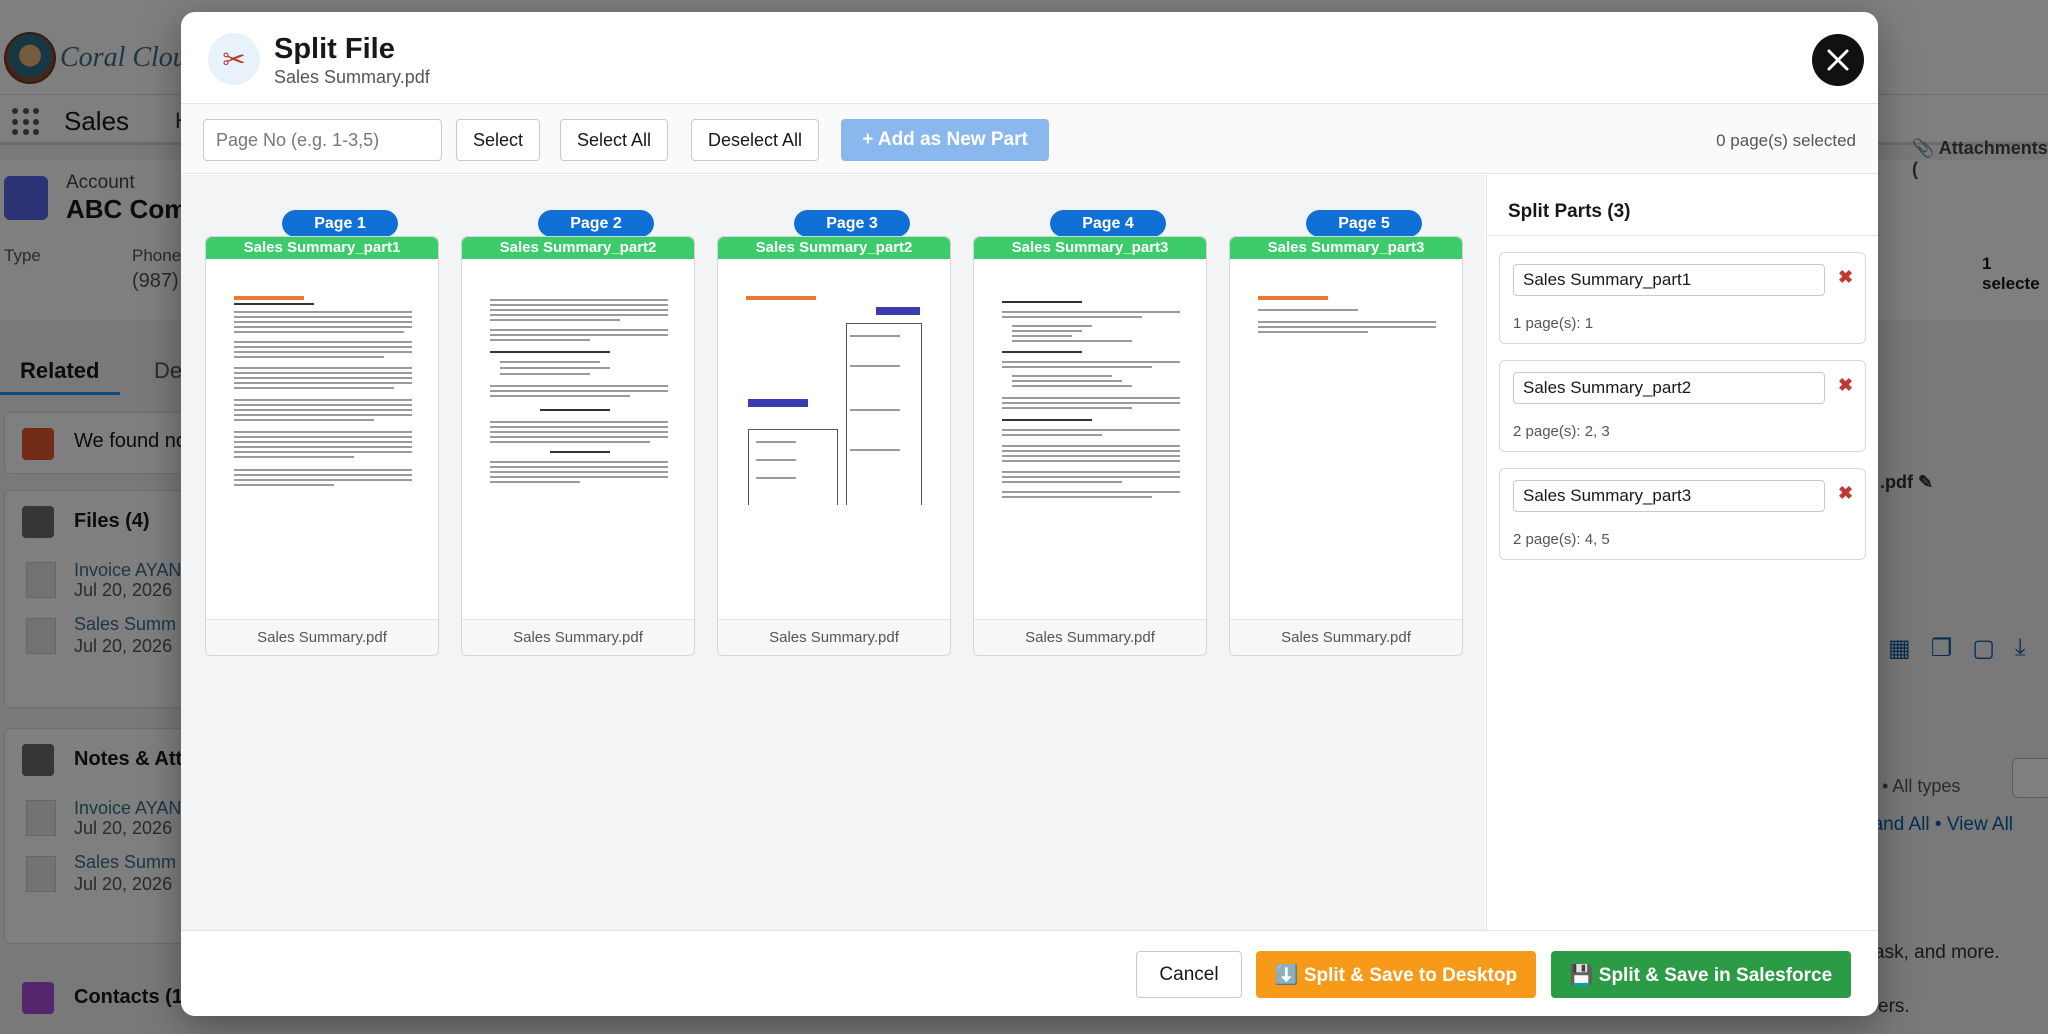 The width and height of the screenshot is (2048, 1034). I want to click on part-strip: Sales Summary_part1, so click(322, 248).